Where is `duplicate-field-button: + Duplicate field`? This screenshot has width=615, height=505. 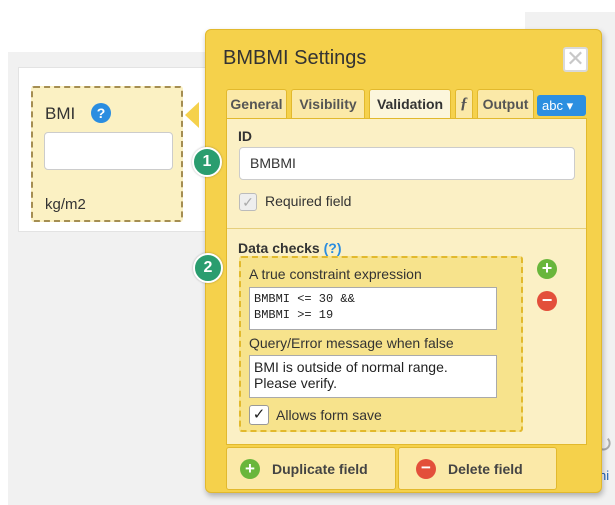
duplicate-field-button: + Duplicate field is located at coordinates (311, 468).